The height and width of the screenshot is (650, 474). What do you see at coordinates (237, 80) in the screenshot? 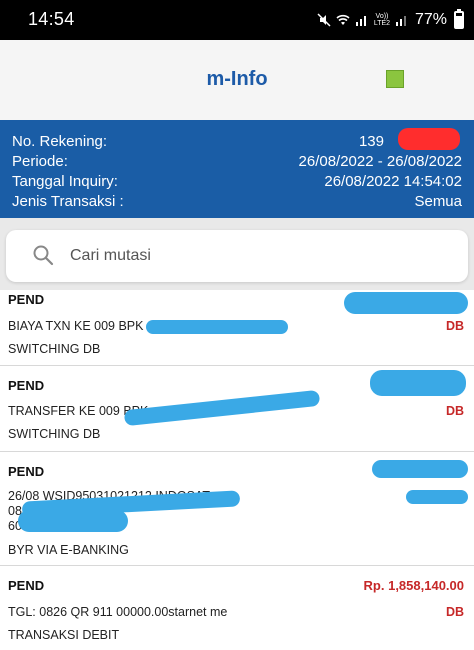
I see `app-header: m-Info` at bounding box center [237, 80].